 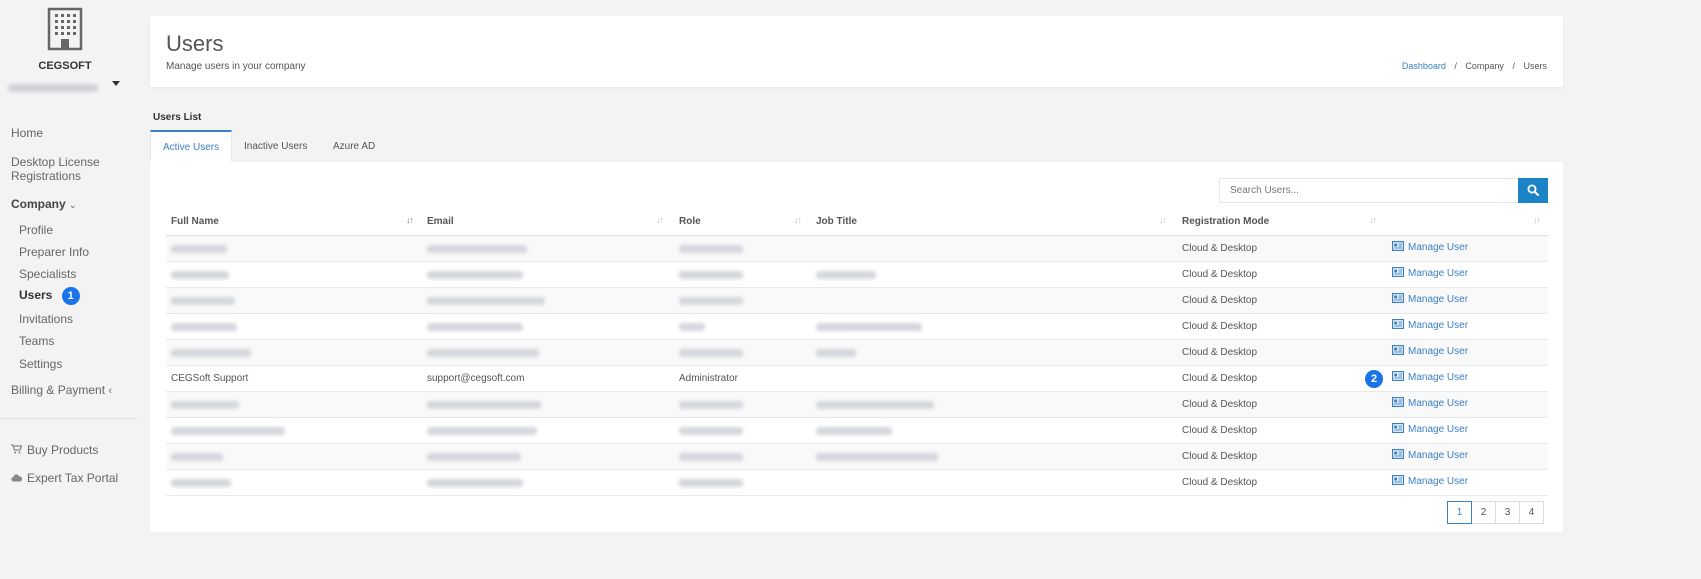 I want to click on divider, so click(x=68, y=418).